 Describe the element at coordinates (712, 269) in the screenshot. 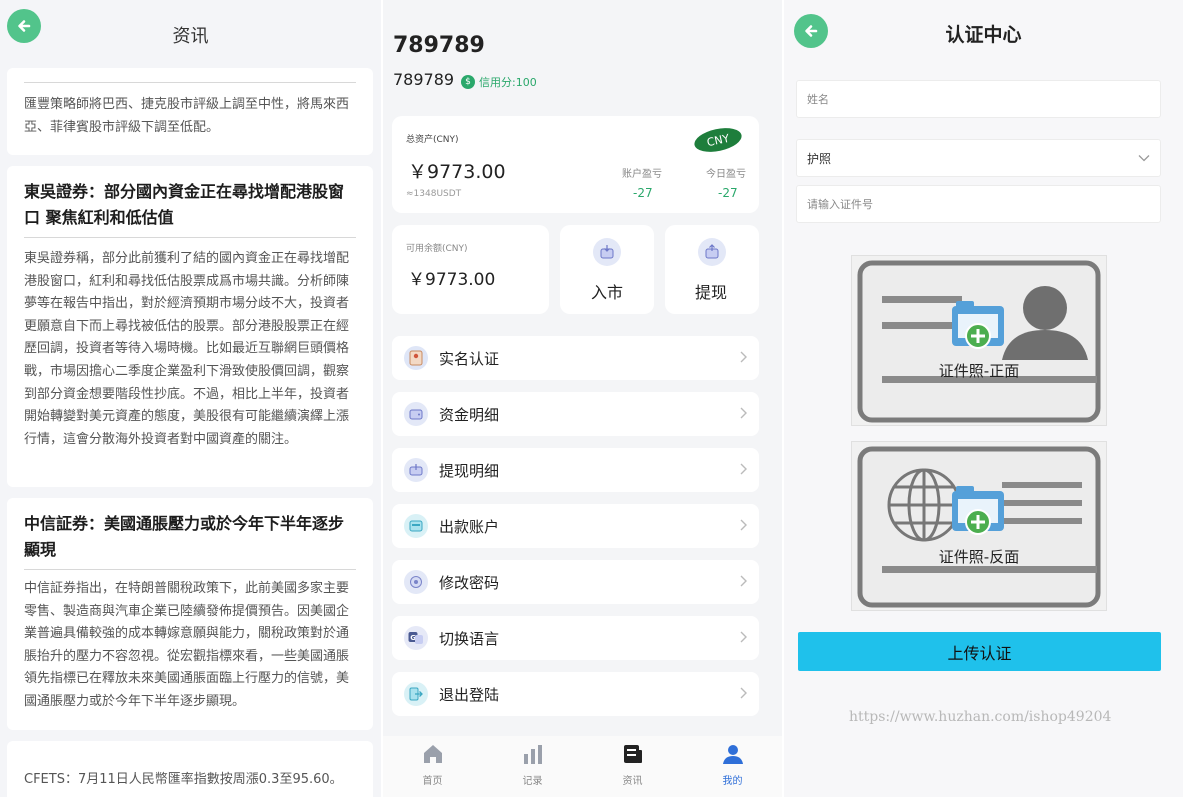

I see `withdraw-button: 提现` at that location.